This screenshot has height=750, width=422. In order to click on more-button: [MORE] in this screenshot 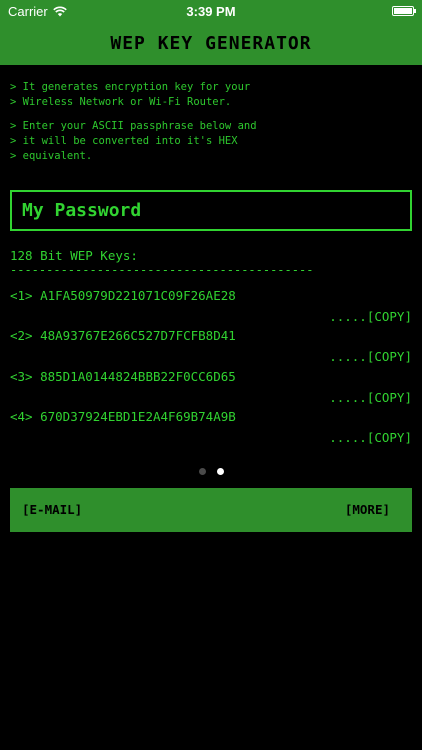, I will do `click(367, 509)`.